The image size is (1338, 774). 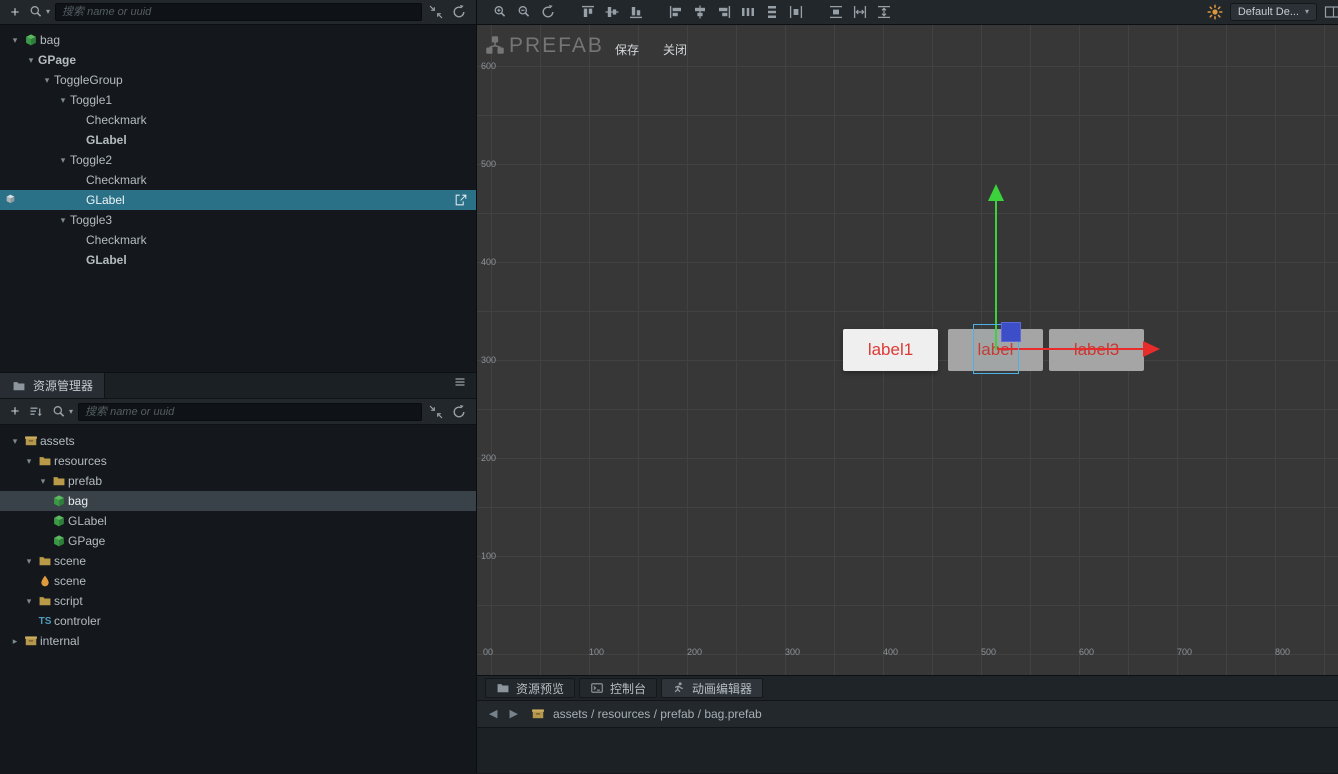 I want to click on asset-node-internal: ▸ internal, so click(x=238, y=641).